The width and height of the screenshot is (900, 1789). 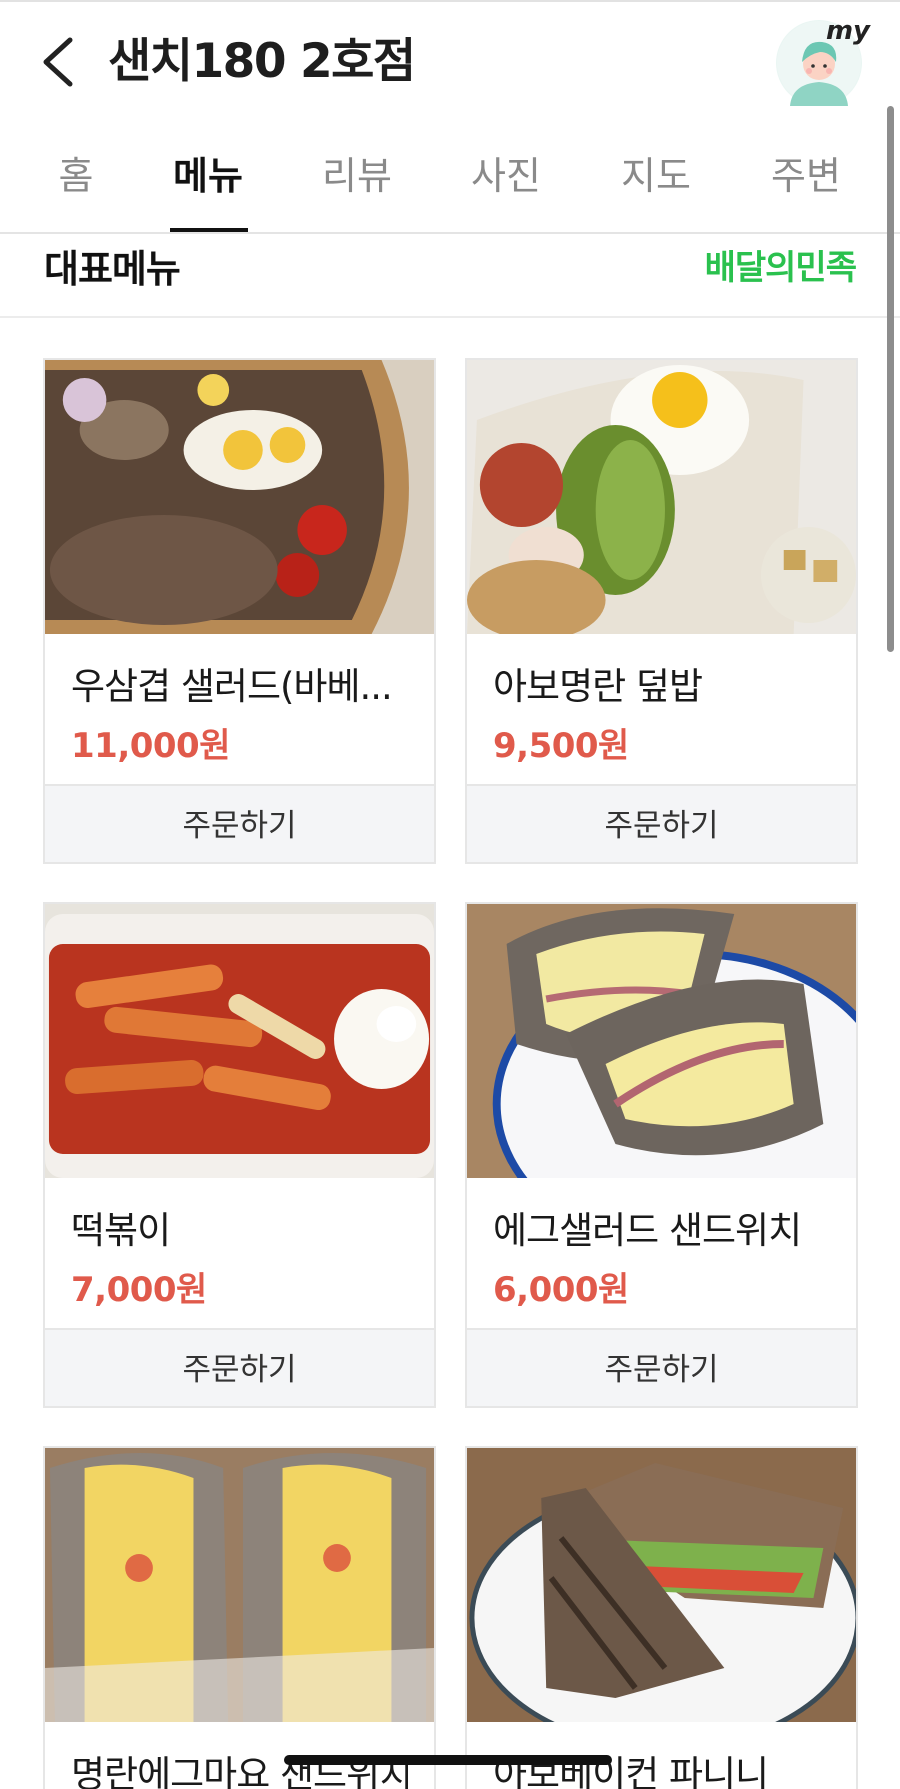 I want to click on my-label: my, so click(x=847, y=31).